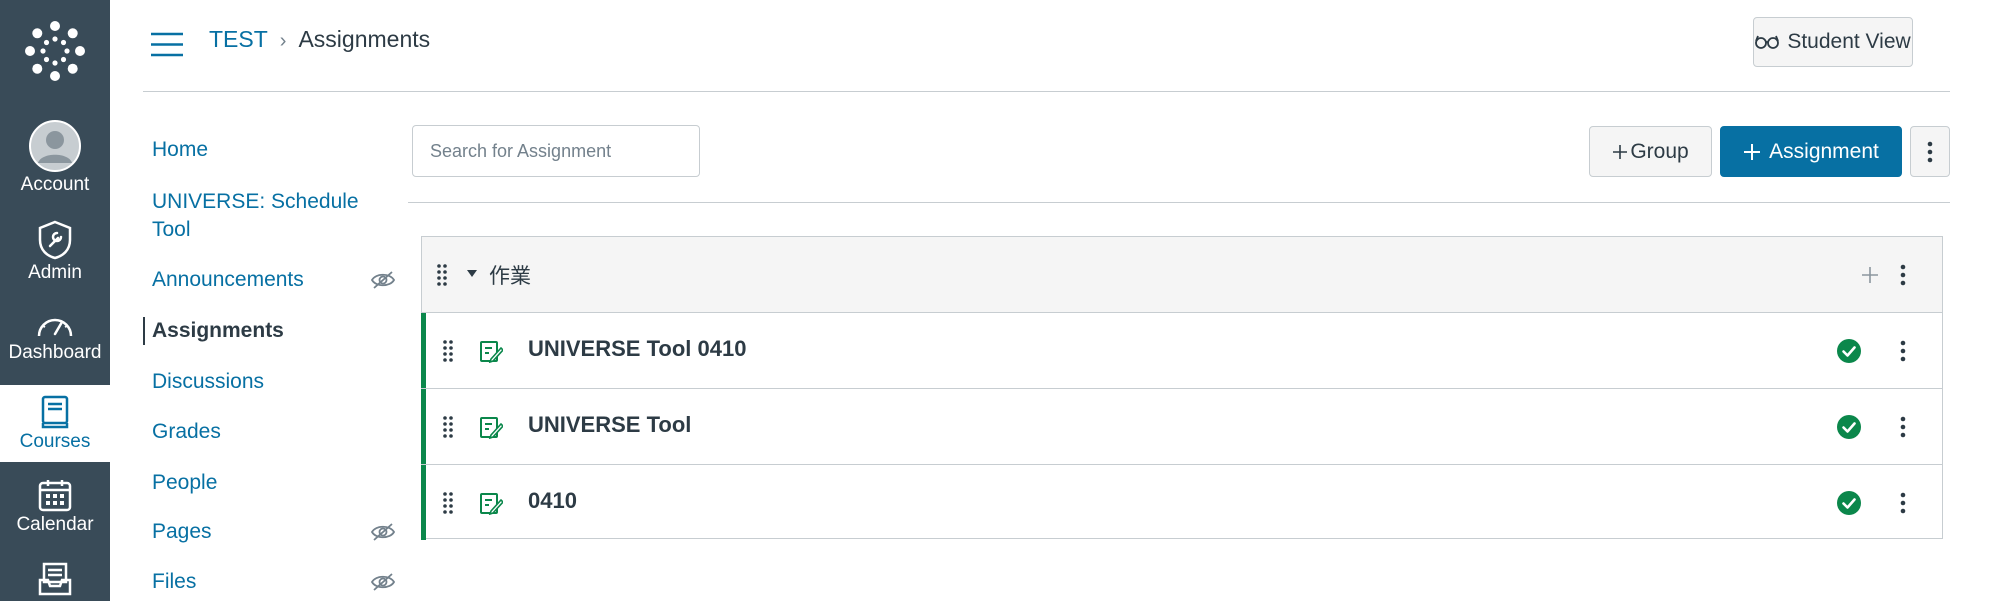 The width and height of the screenshot is (2000, 601). I want to click on avatar-icon, so click(55, 146).